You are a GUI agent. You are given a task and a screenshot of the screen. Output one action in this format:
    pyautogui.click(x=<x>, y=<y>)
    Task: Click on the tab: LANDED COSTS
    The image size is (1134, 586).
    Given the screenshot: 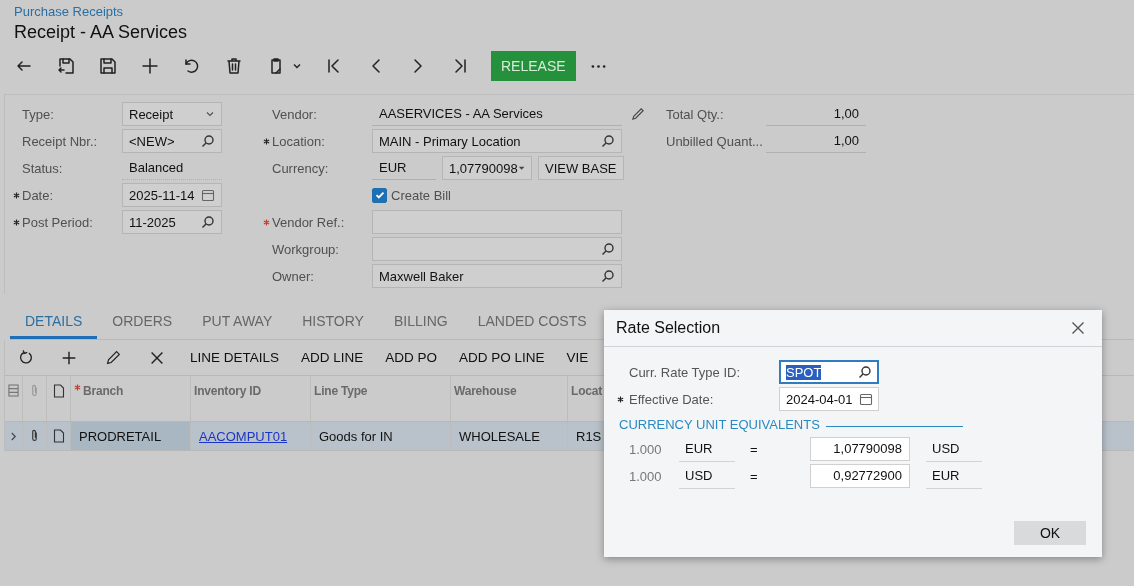 What is the action you would take?
    pyautogui.click(x=532, y=322)
    